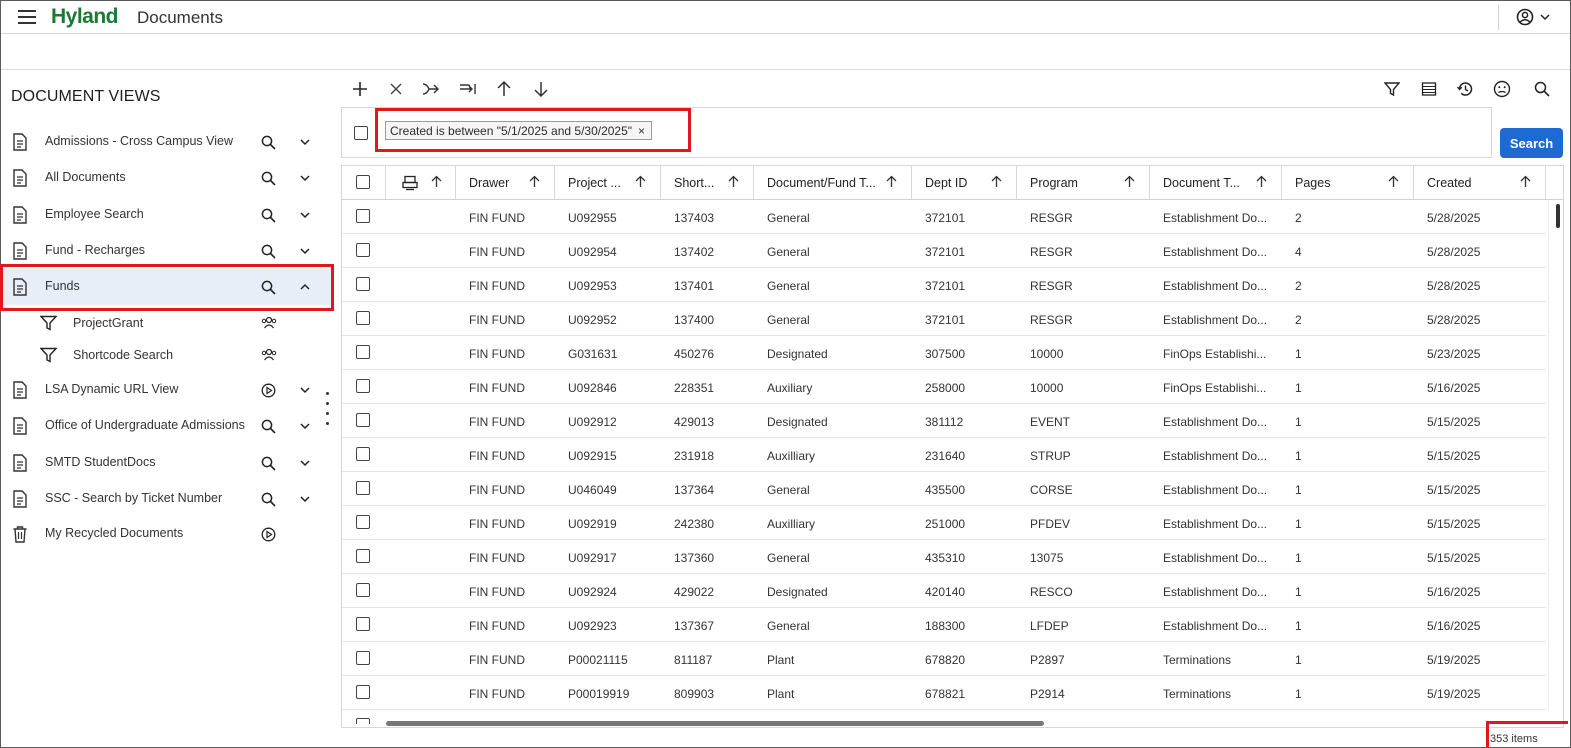 This screenshot has width=1571, height=748. What do you see at coordinates (305, 289) in the screenshot?
I see `chevron-up-icon` at bounding box center [305, 289].